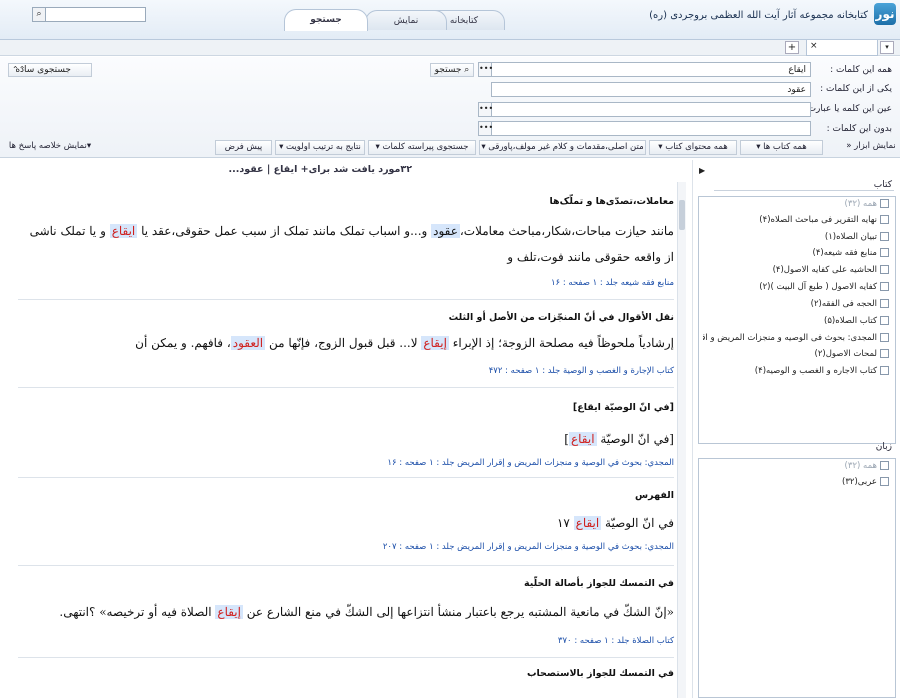  Describe the element at coordinates (50, 147) in the screenshot. I see `summary-toggle: ▾نمایش خلاصه پاسخ ها` at that location.